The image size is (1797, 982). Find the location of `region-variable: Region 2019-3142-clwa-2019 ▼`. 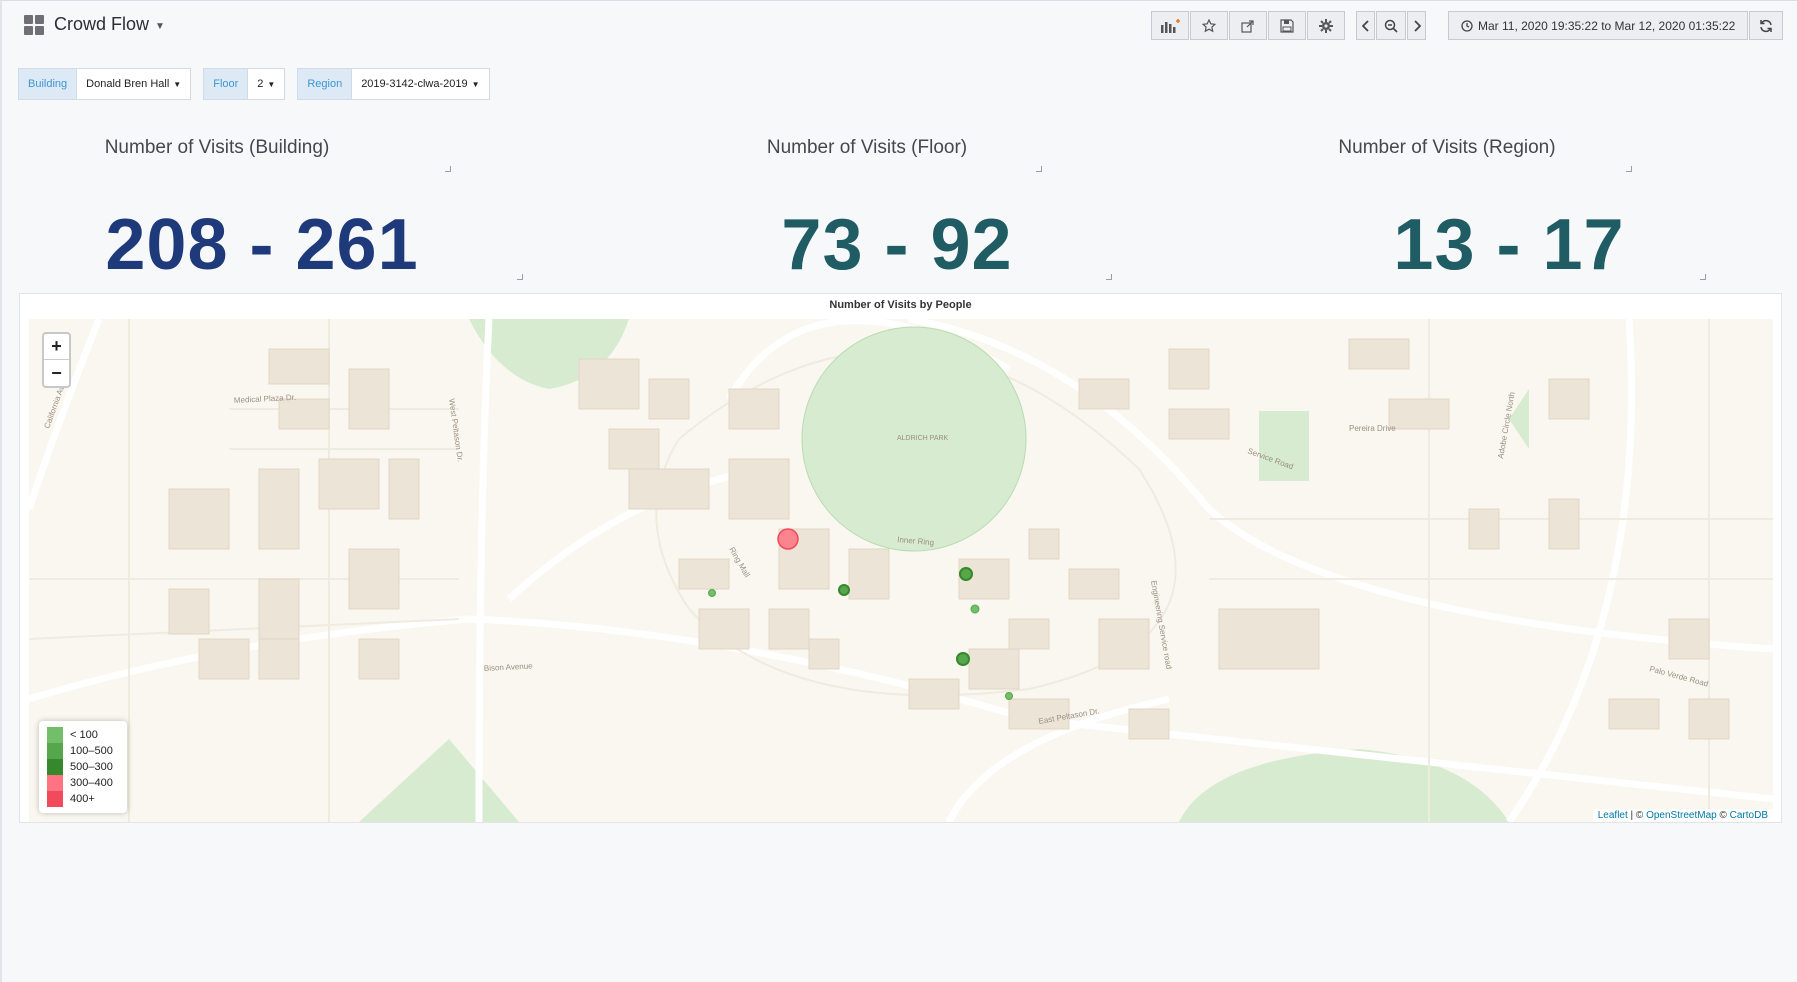

region-variable: Region 2019-3142-clwa-2019 ▼ is located at coordinates (393, 84).